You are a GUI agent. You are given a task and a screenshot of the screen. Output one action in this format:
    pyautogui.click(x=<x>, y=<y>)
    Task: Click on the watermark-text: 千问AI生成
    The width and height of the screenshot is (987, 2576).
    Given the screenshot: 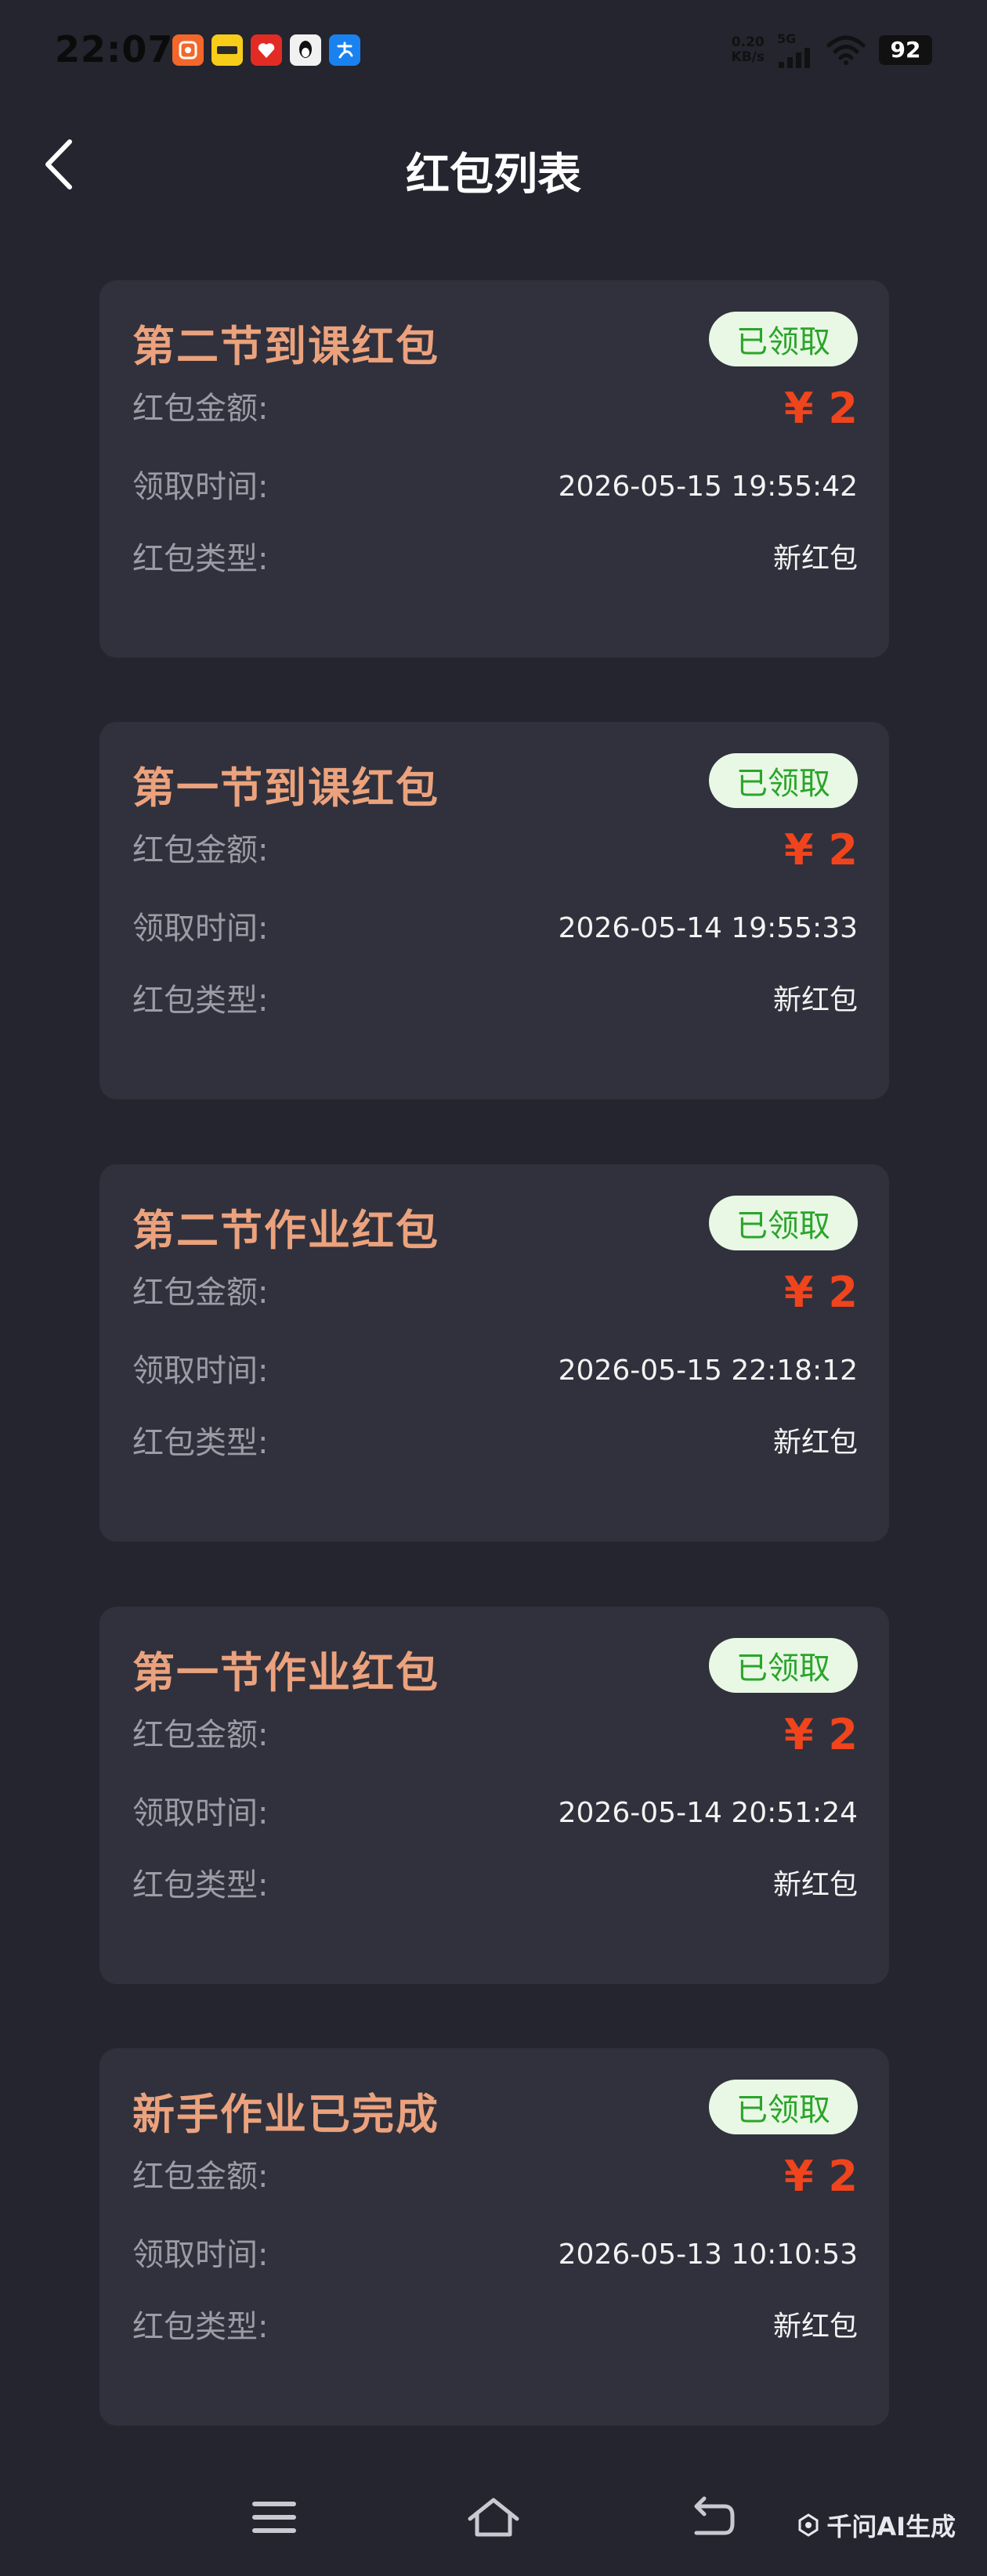 What is the action you would take?
    pyautogui.click(x=891, y=2527)
    